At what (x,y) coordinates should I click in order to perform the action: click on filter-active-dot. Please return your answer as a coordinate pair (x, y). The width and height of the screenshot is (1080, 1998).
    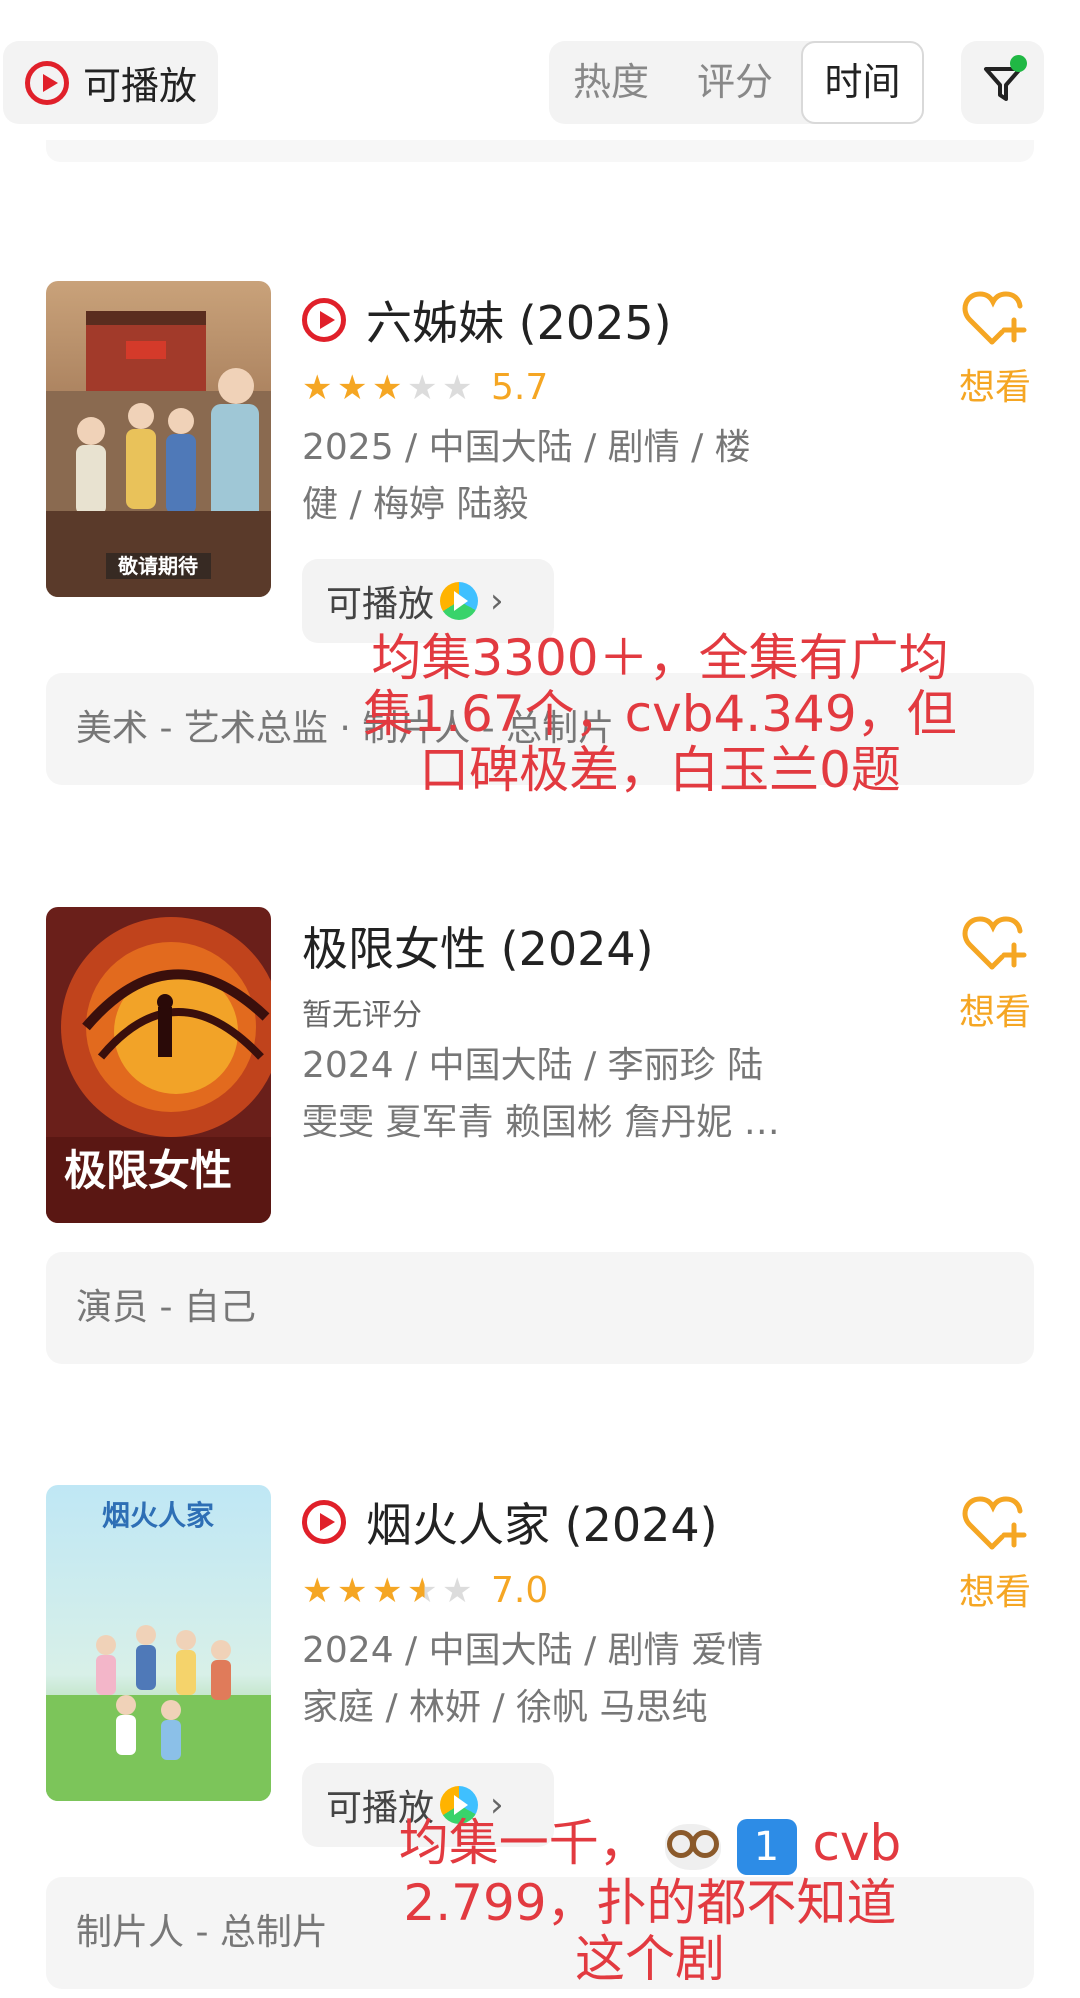
    Looking at the image, I should click on (1018, 63).